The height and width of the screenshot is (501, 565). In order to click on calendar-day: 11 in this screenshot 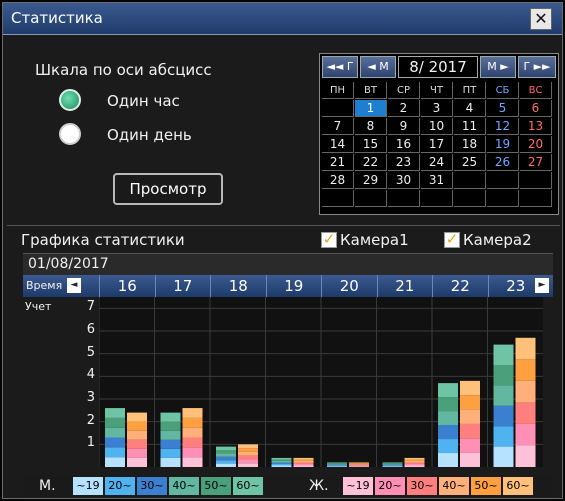, I will do `click(470, 126)`.